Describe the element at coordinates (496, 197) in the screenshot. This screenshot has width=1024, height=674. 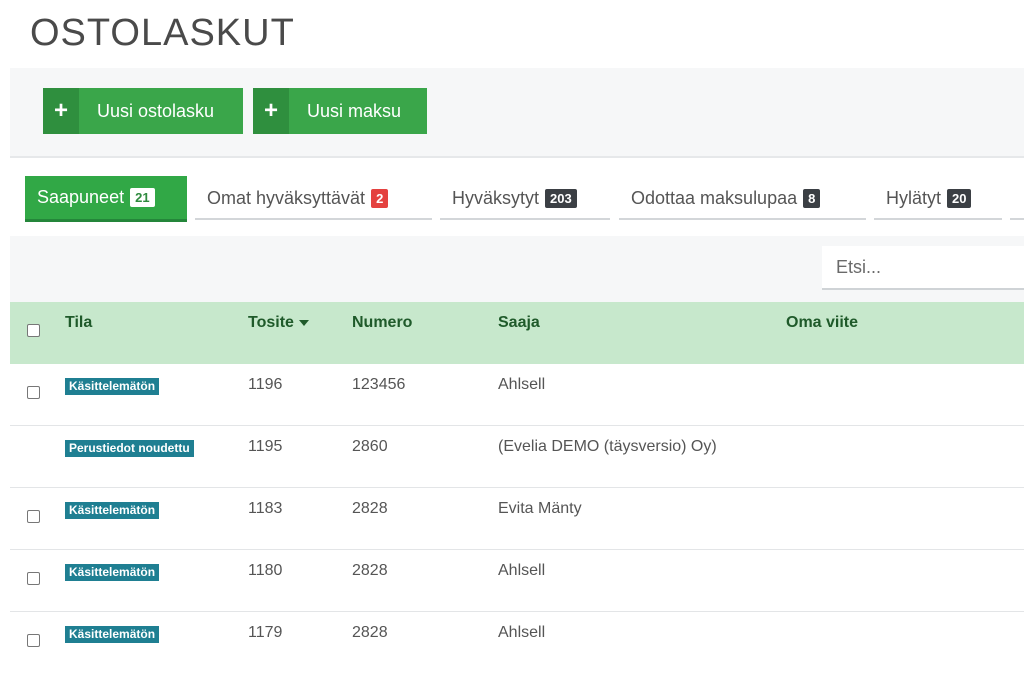
I see `tab-label: Hyväksytyt` at that location.